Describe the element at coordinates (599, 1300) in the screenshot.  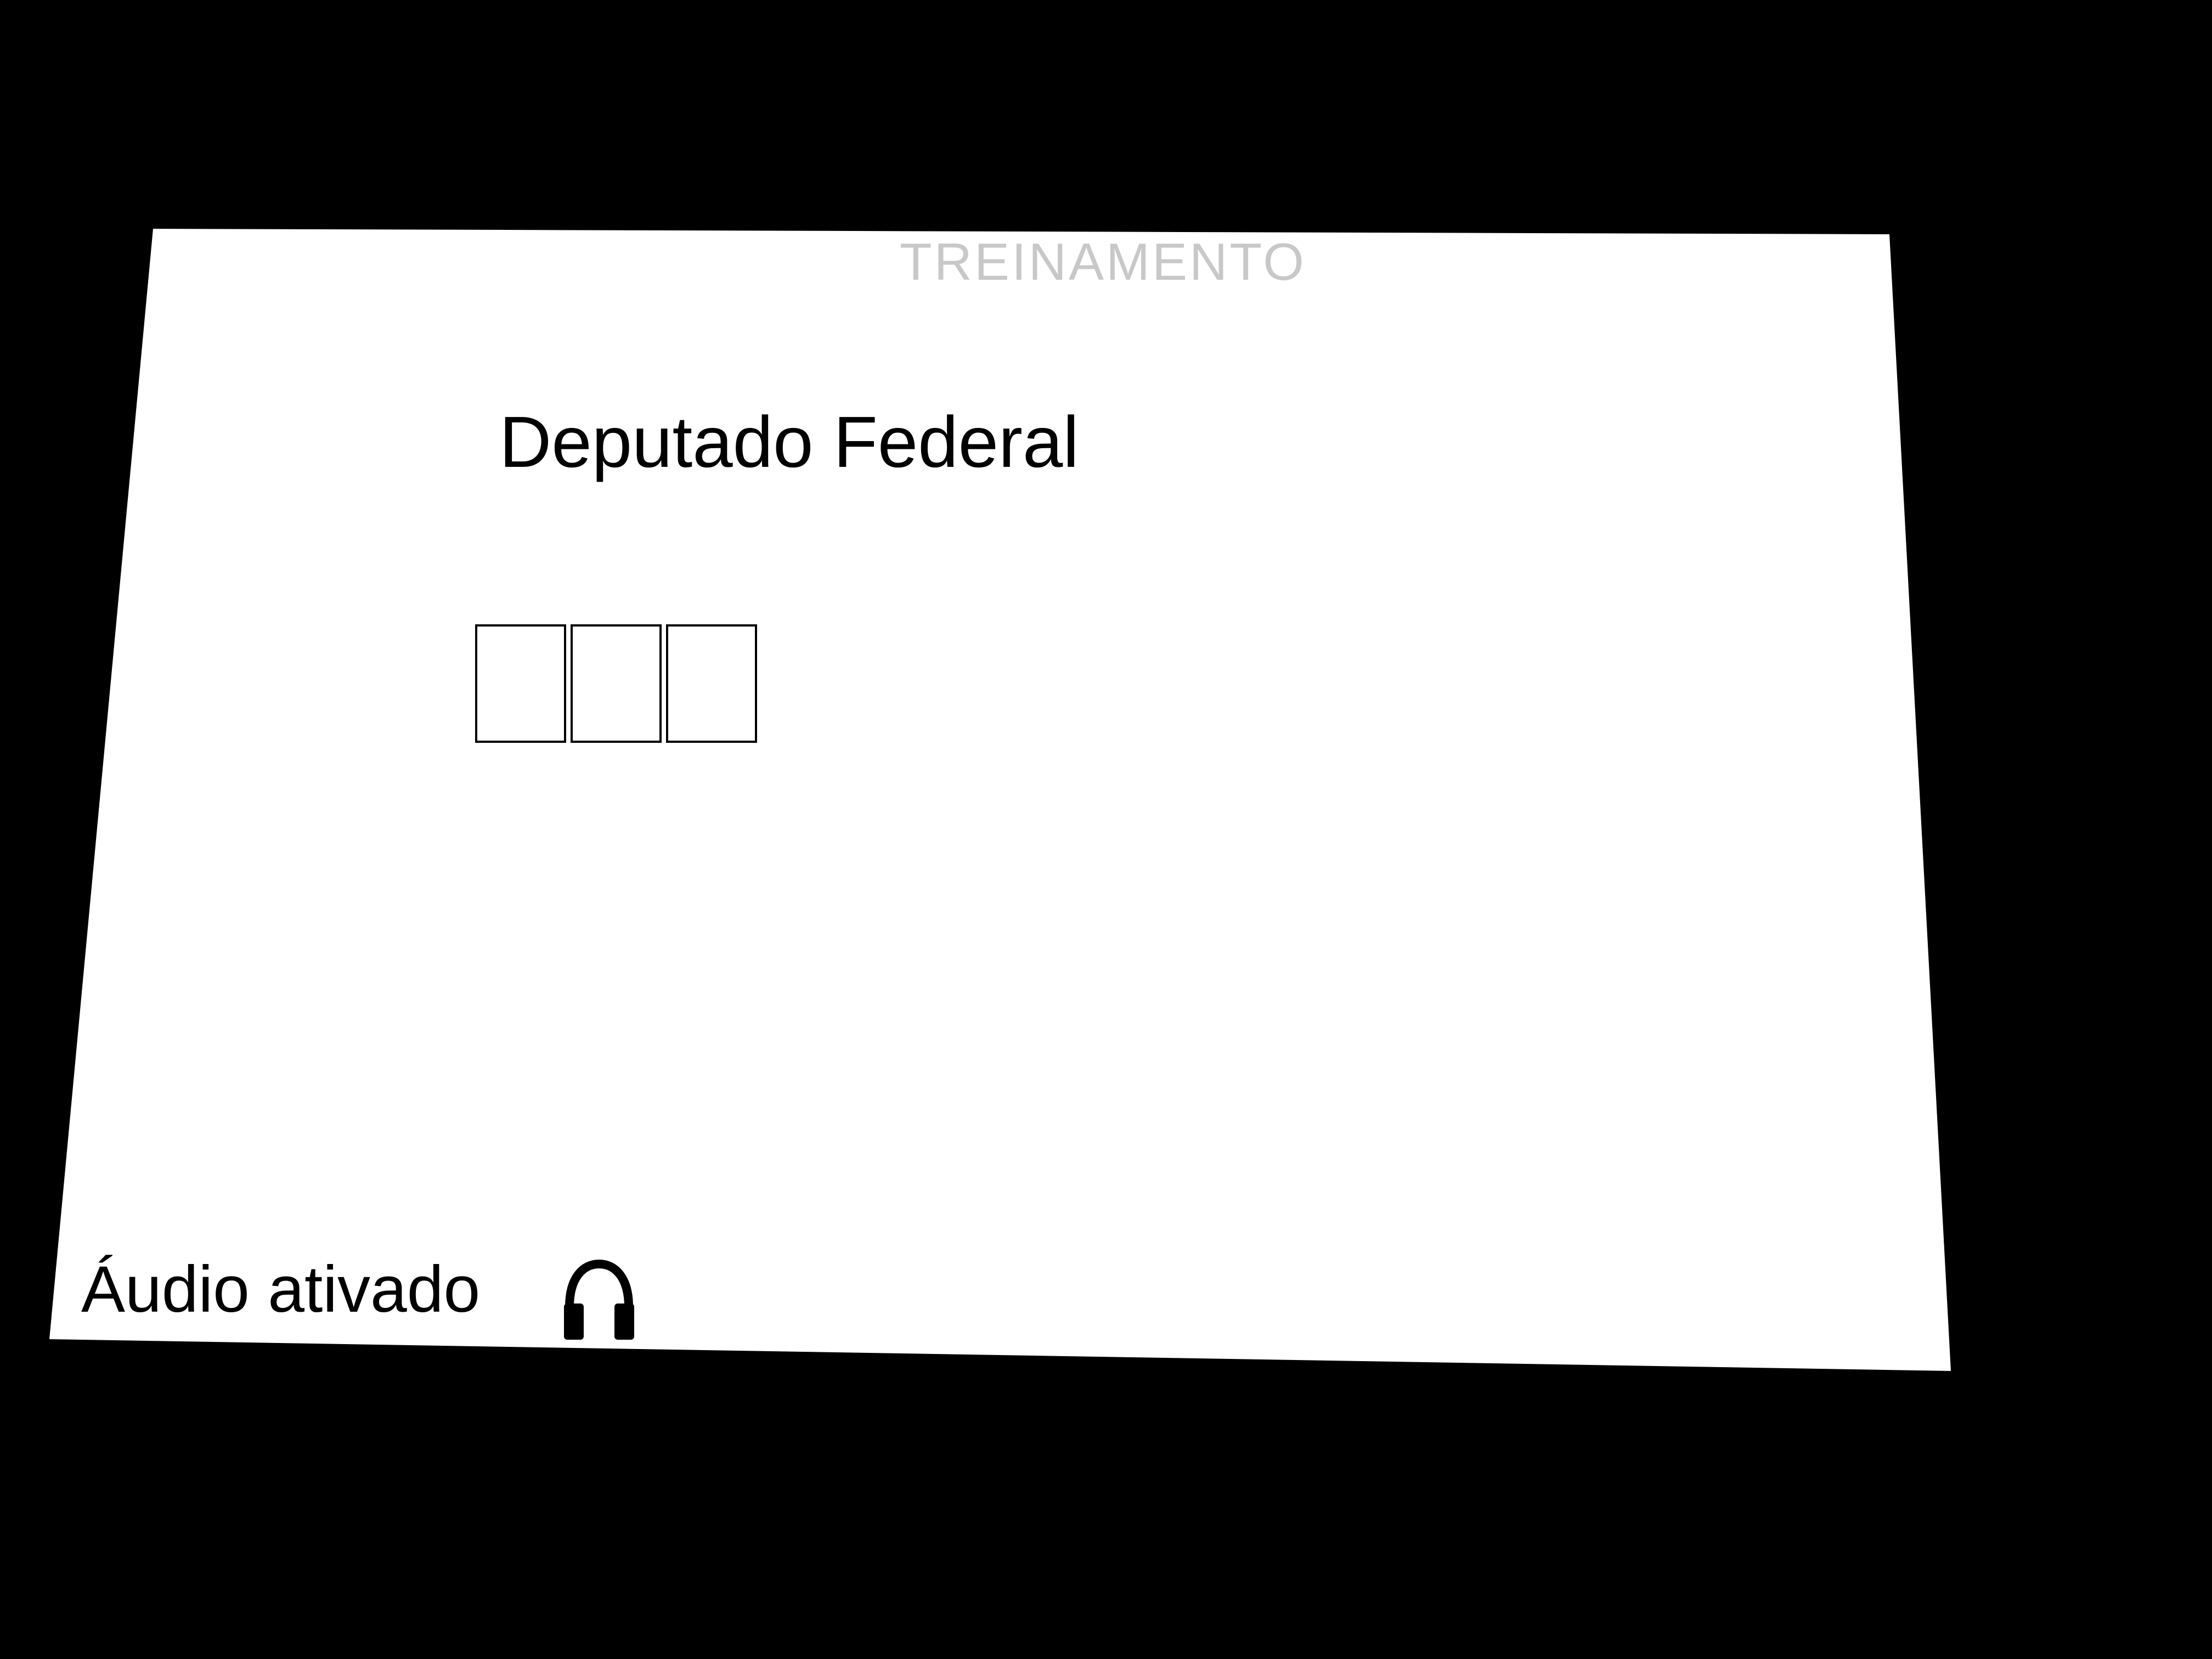
I see `headphones-icon` at that location.